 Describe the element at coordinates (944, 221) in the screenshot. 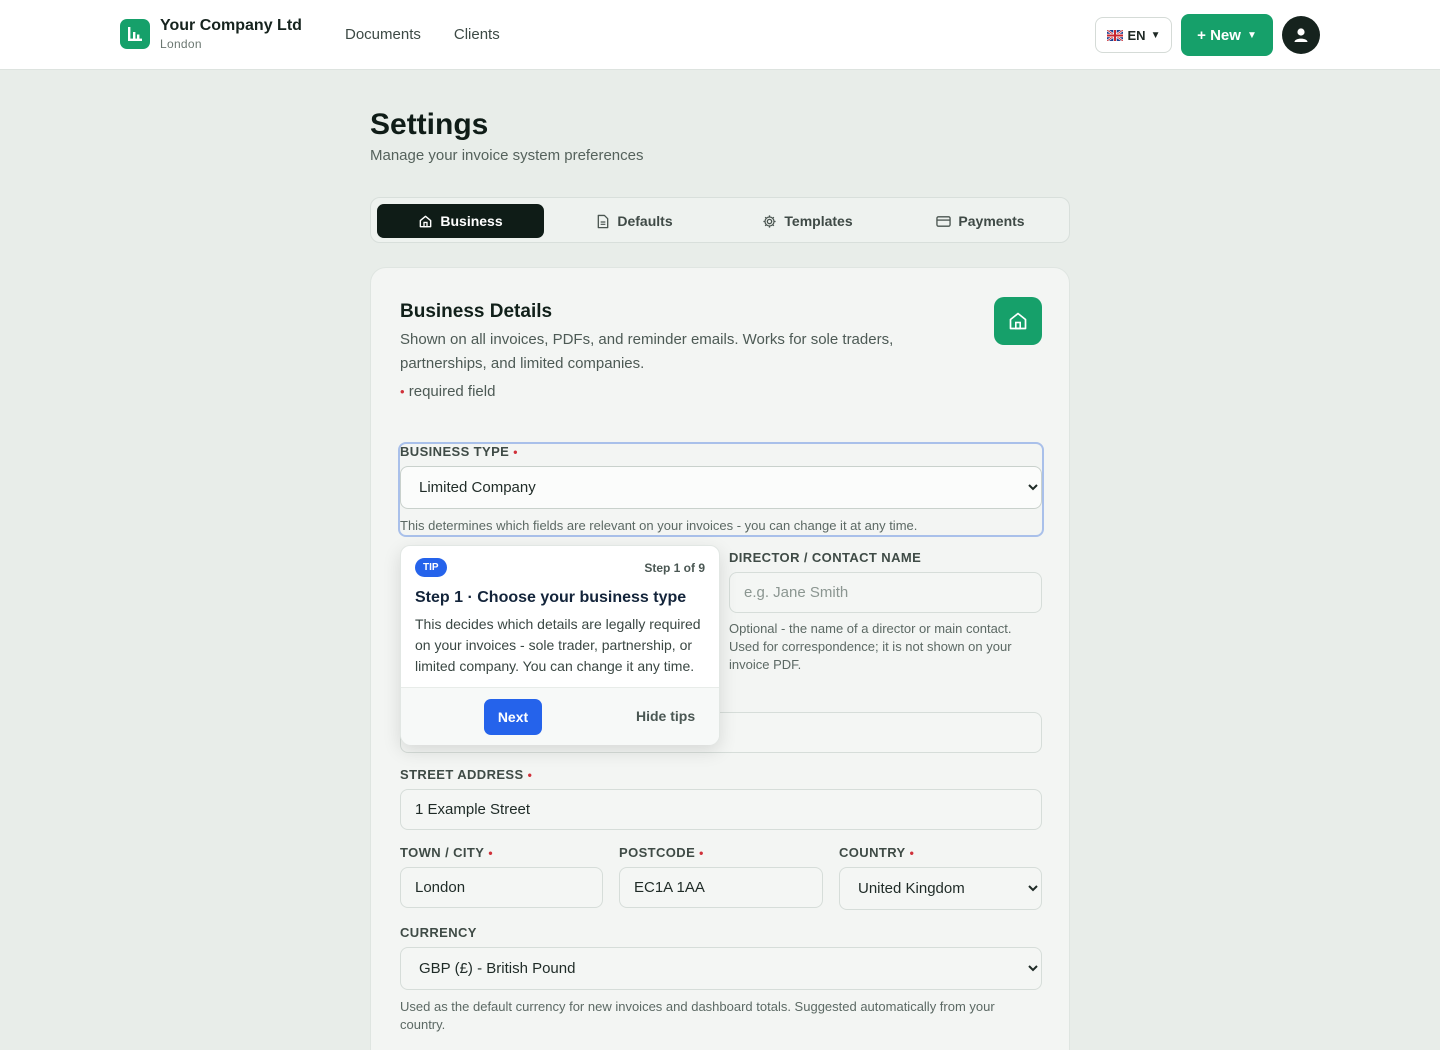

I see `card-icon` at that location.